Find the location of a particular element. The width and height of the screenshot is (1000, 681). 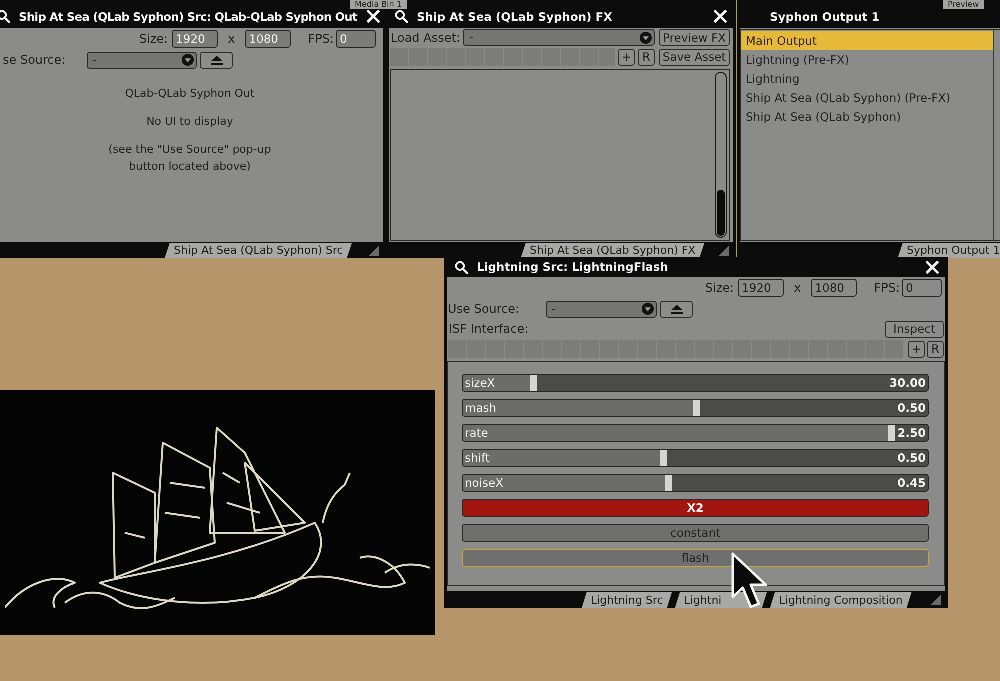

load-asset-label: Load Asset: is located at coordinates (425, 37).